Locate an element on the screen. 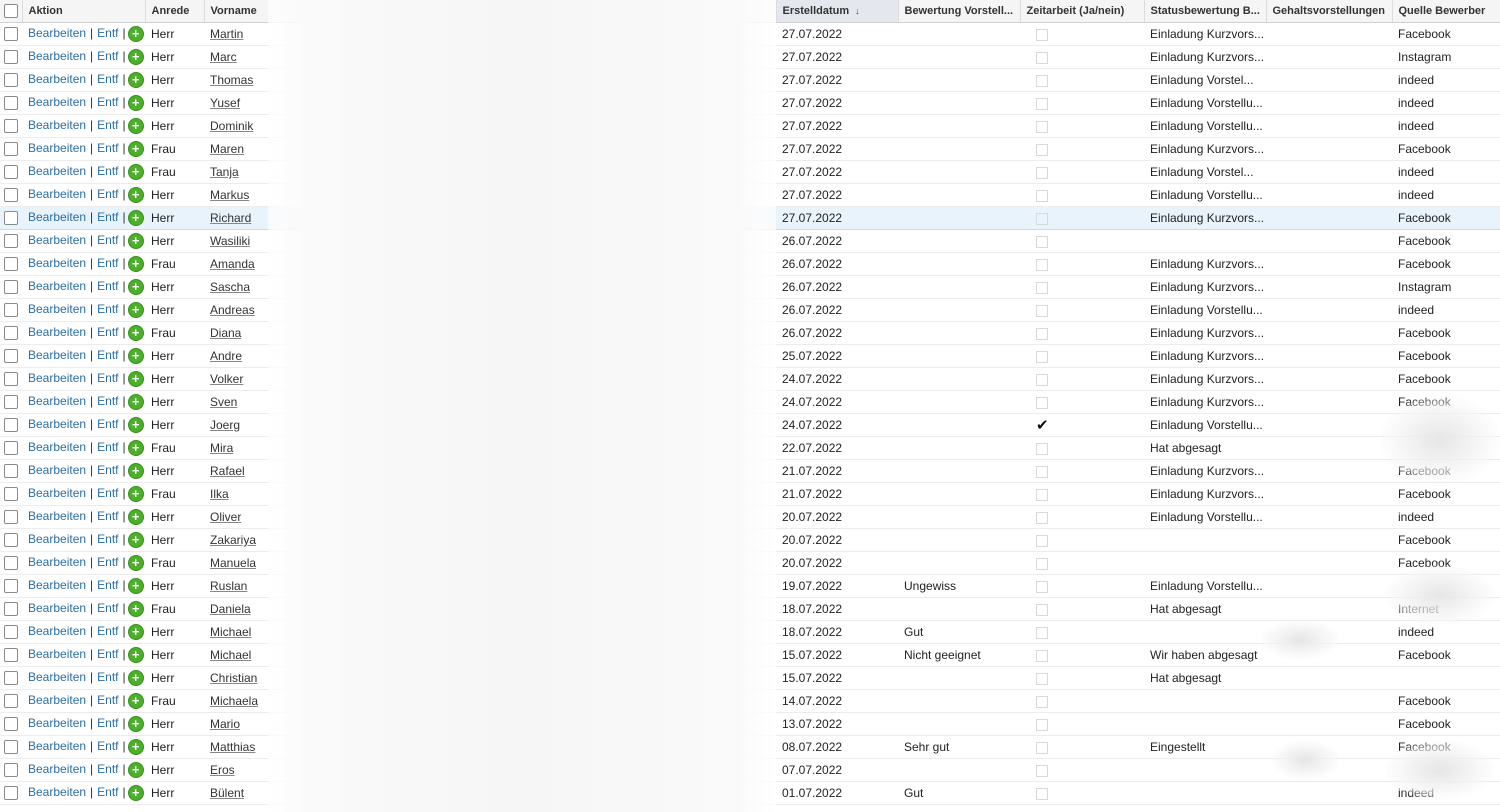  column-header-erstelldatum: Erstelldatum ↓ is located at coordinates (837, 11).